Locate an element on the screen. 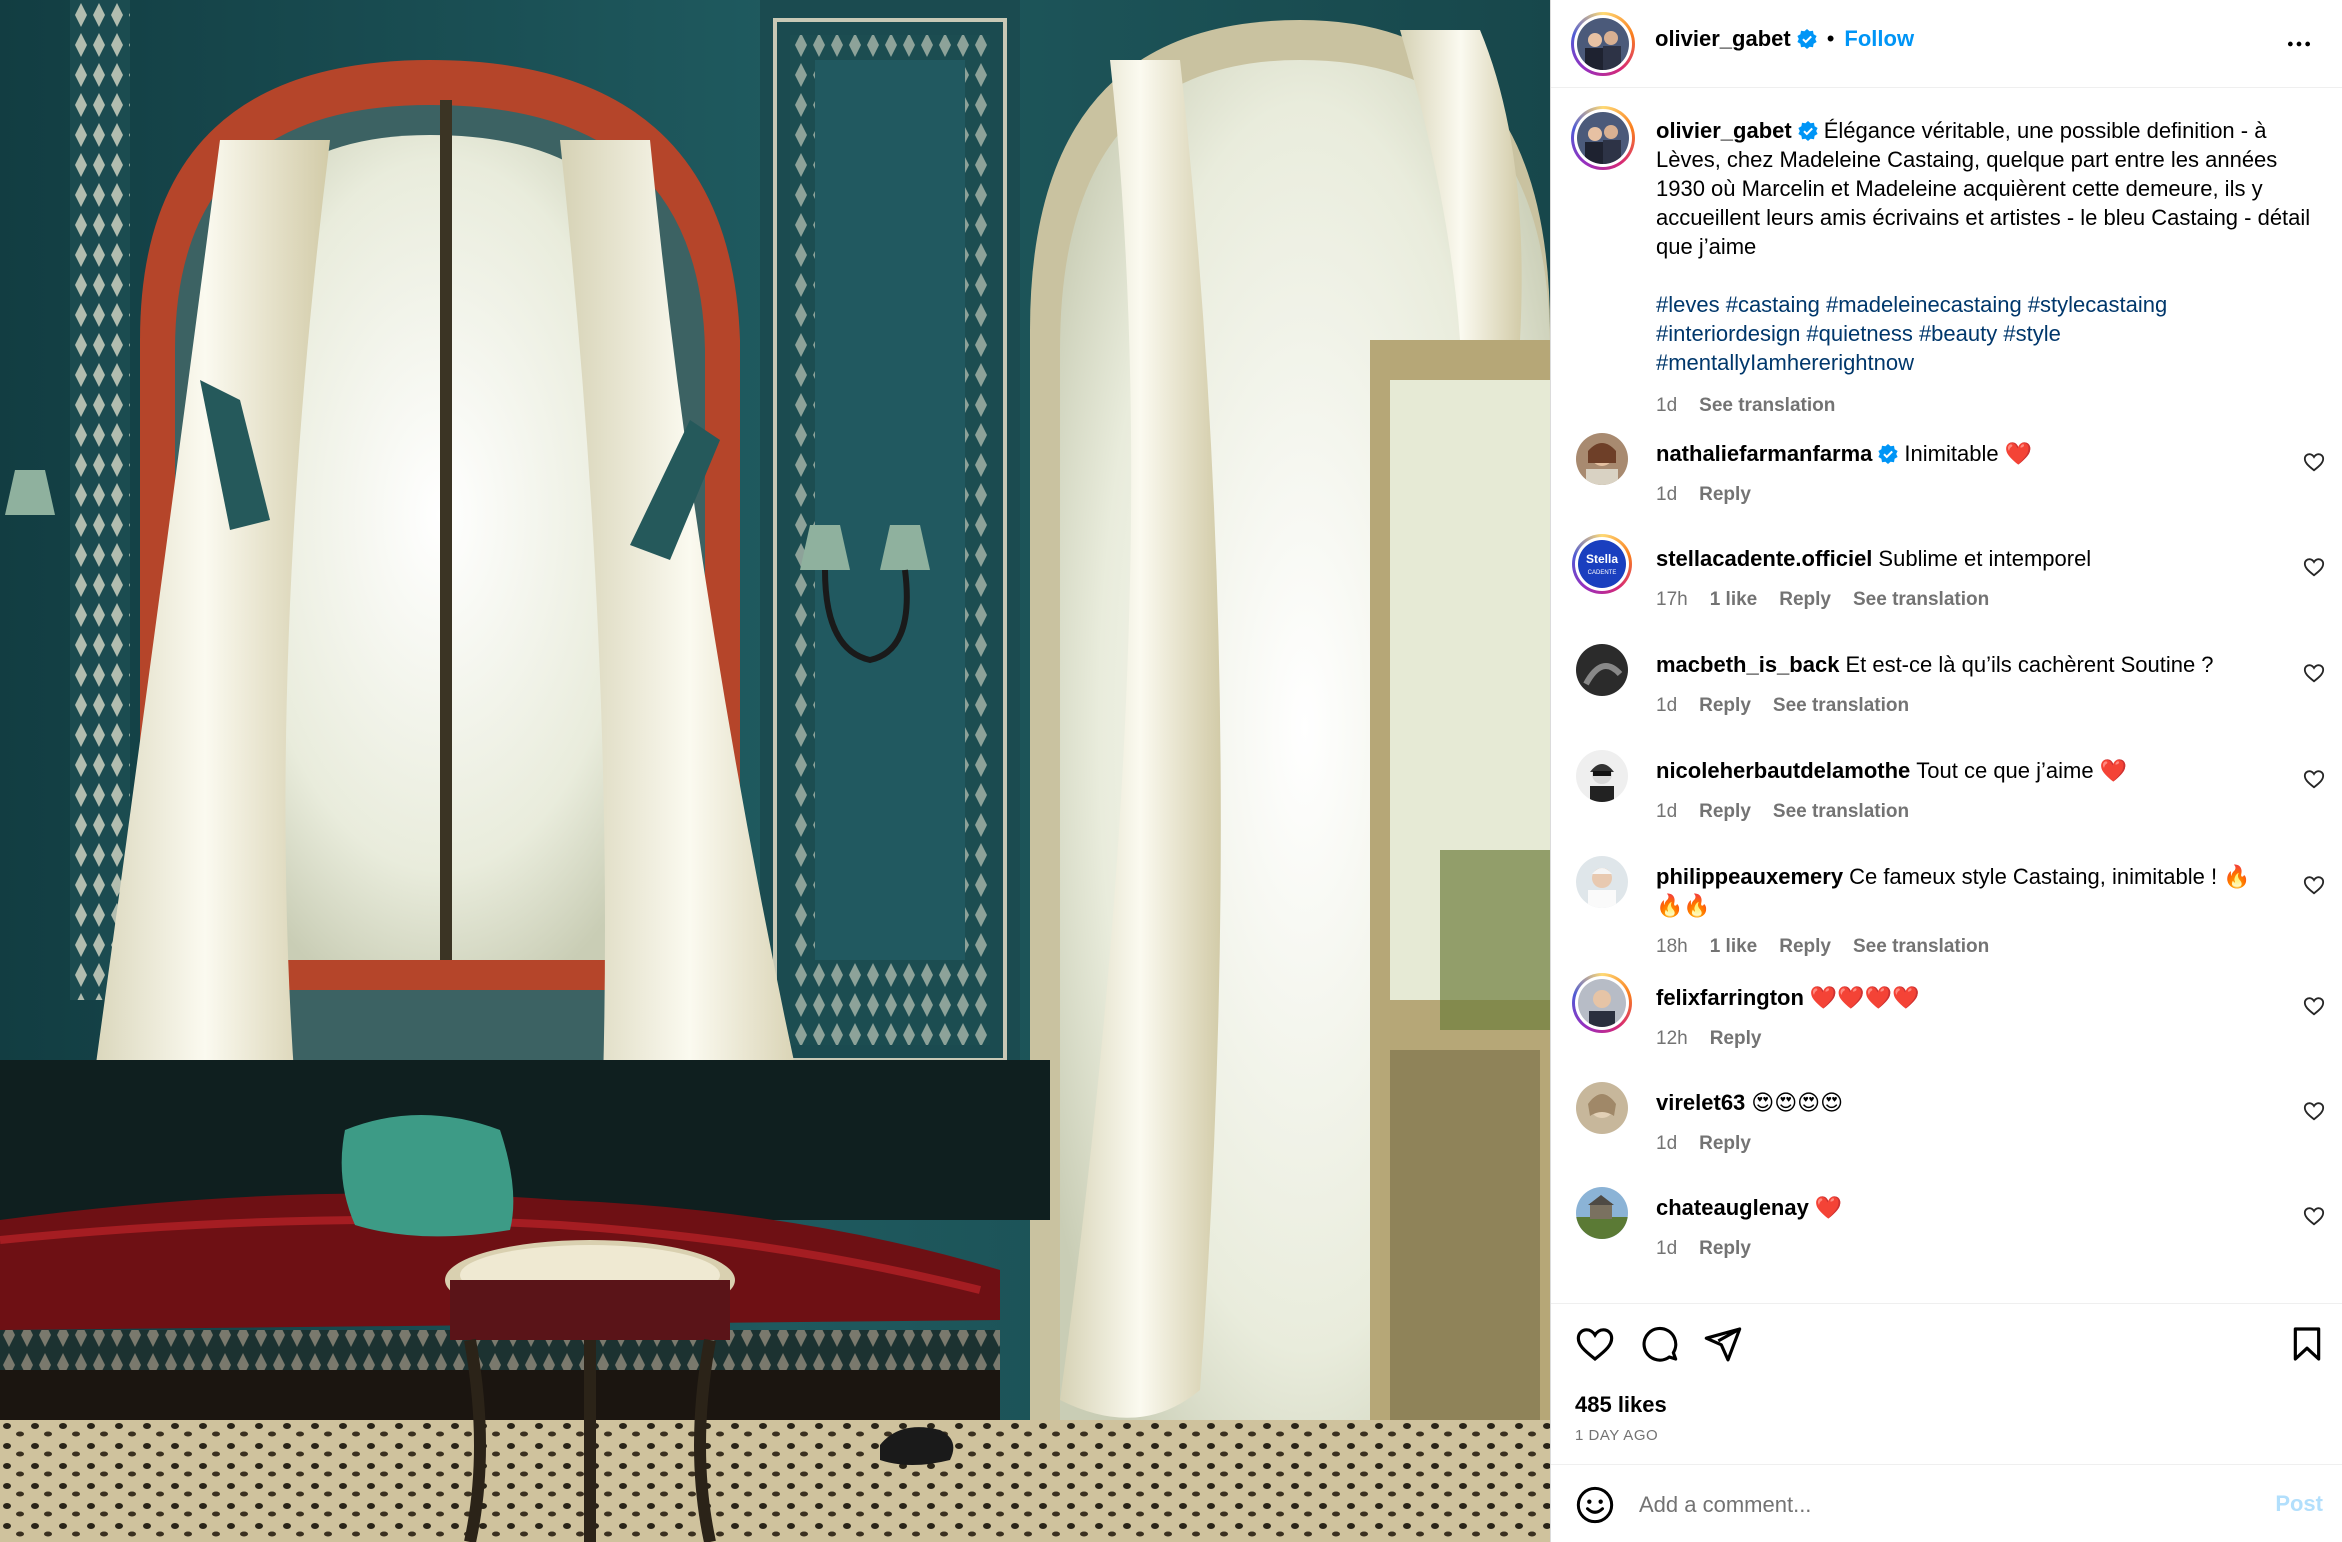 The image size is (2342, 1542). comment-text: Et est-ce là qu’ils cachèrent Soutine ? is located at coordinates (2029, 664).